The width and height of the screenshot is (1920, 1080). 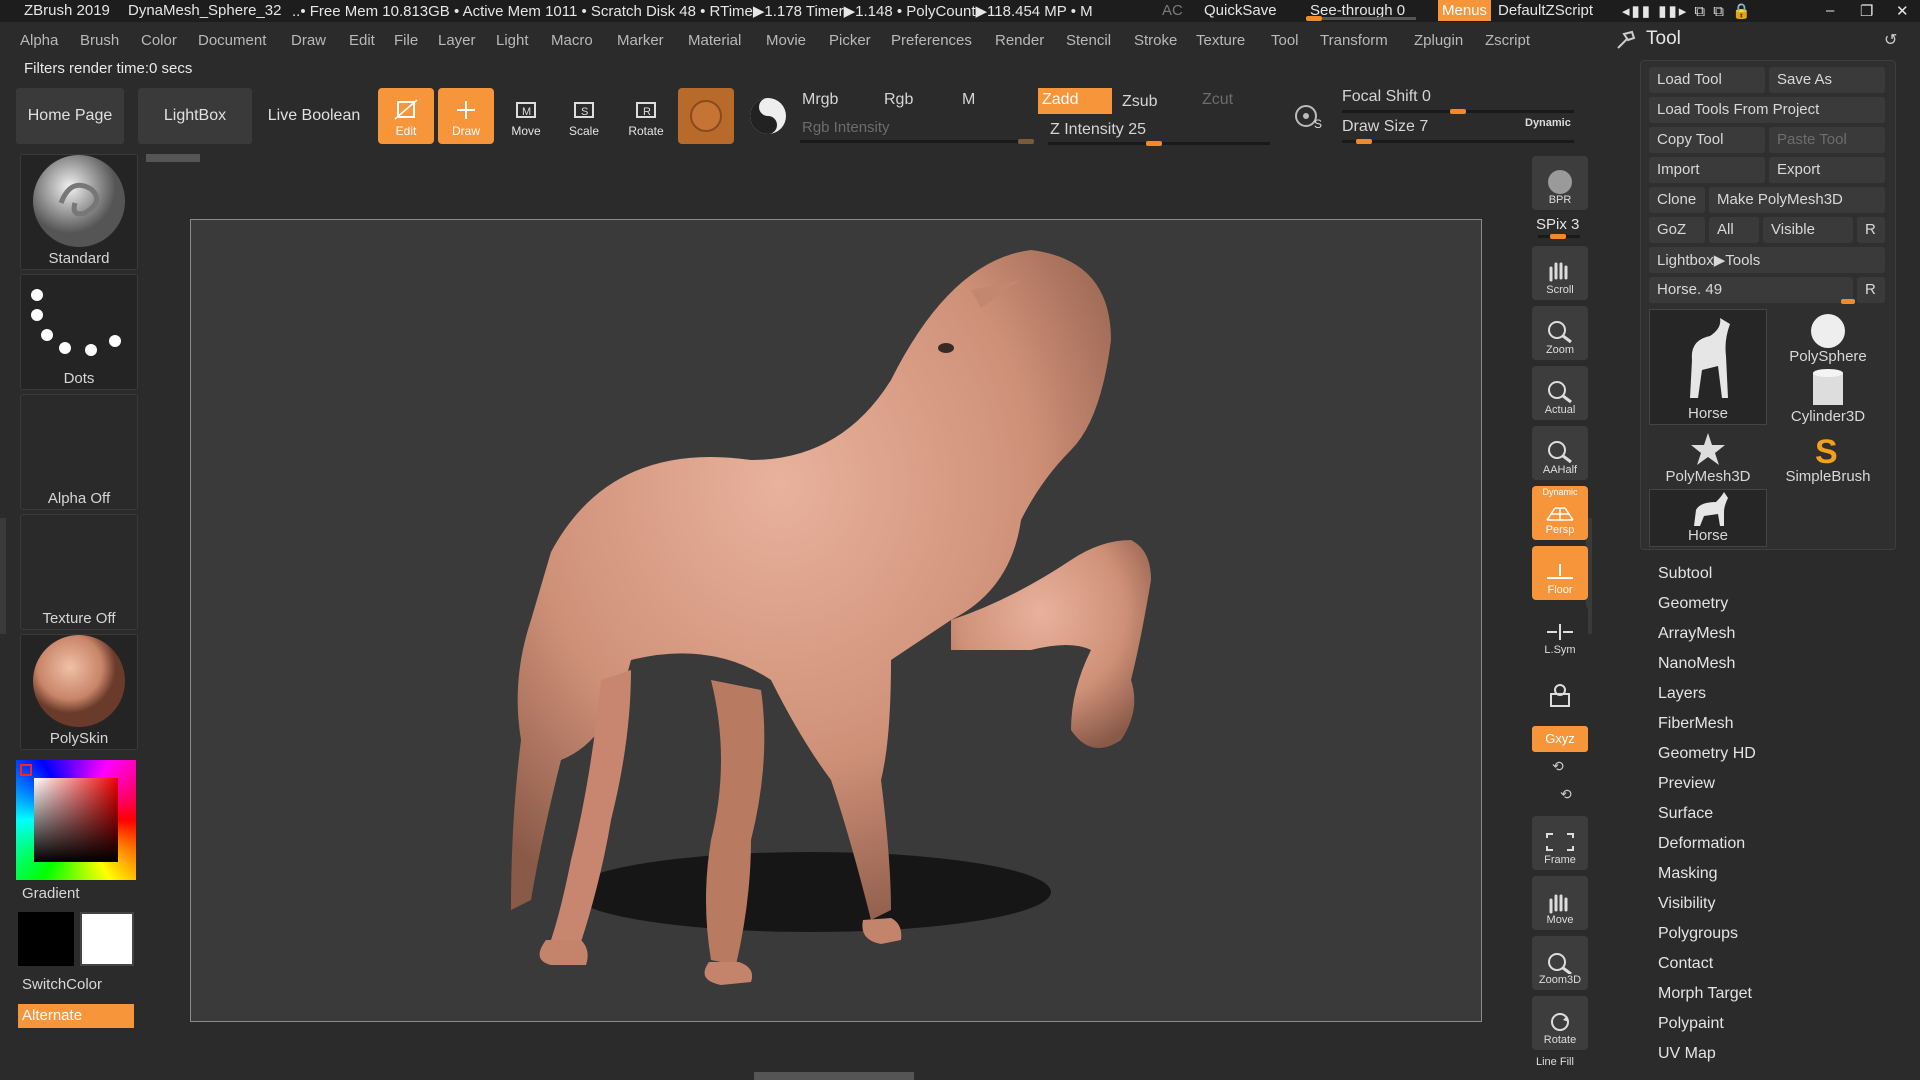 What do you see at coordinates (1687, 11) in the screenshot?
I see `window-icons: ◂▮▮ ▮▮▸ ⧉ ⧉ 🔒` at bounding box center [1687, 11].